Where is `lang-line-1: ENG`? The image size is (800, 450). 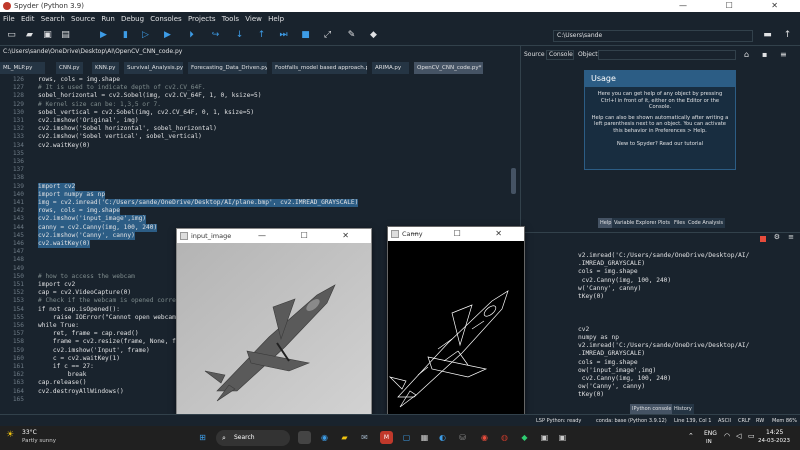
lang-line-1: ENG is located at coordinates (710, 433).